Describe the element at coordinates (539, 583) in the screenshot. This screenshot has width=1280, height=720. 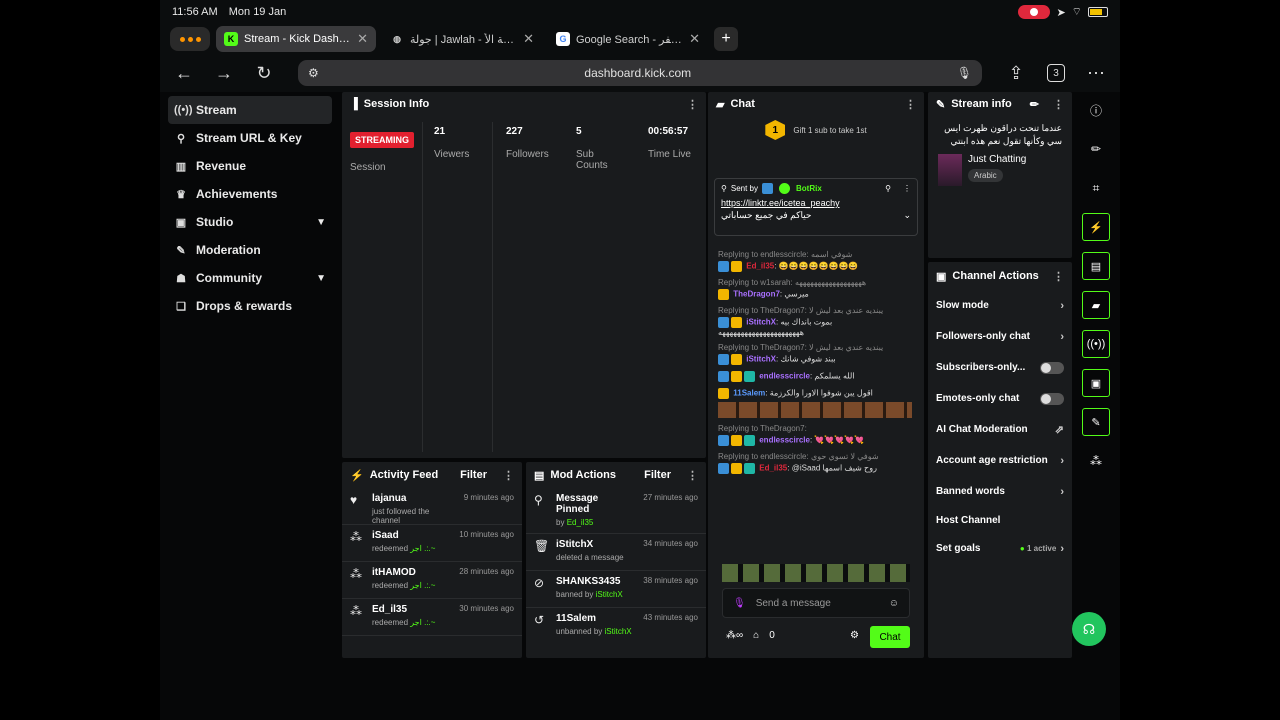
I see `ban-icon: ⊘` at that location.